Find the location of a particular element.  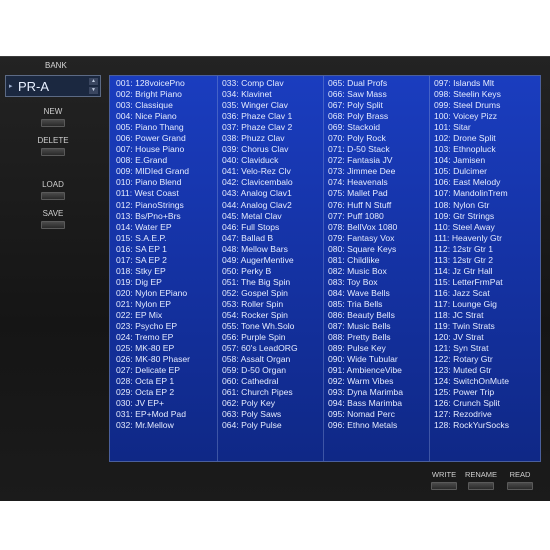

patch-item: 035: Winger Clav is located at coordinates (269, 105).